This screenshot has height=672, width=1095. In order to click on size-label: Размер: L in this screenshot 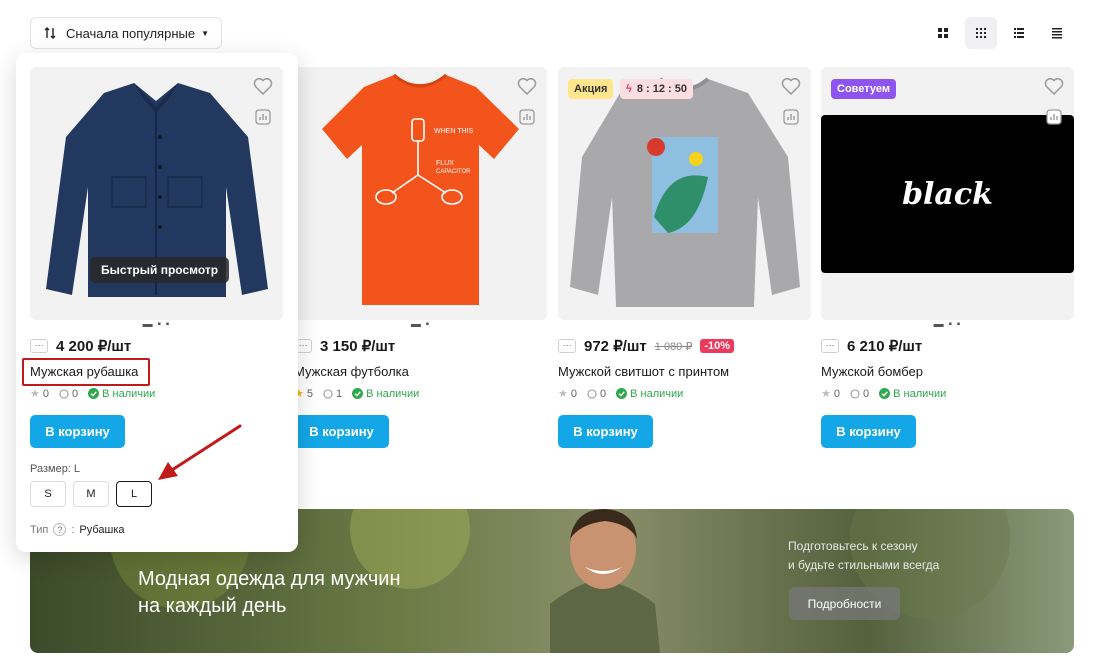, I will do `click(55, 469)`.